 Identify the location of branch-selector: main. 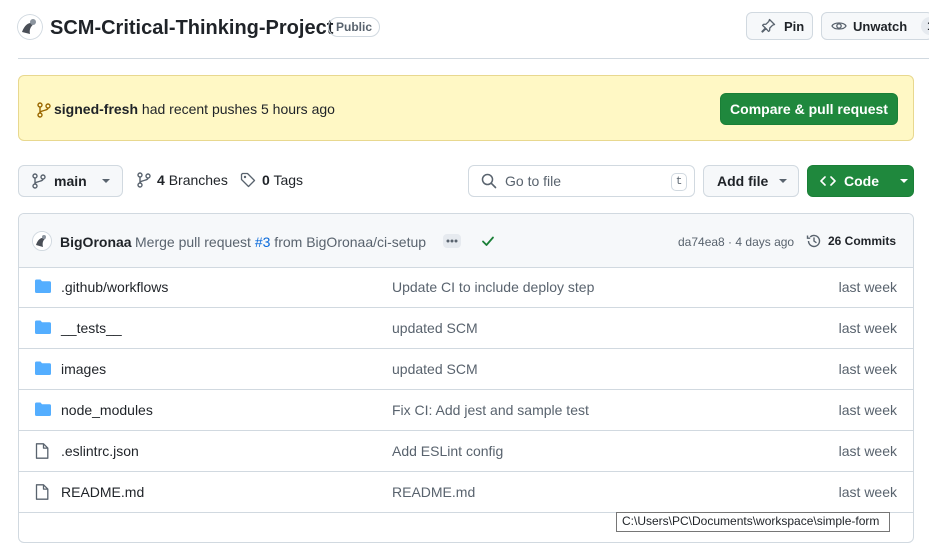
(70, 181).